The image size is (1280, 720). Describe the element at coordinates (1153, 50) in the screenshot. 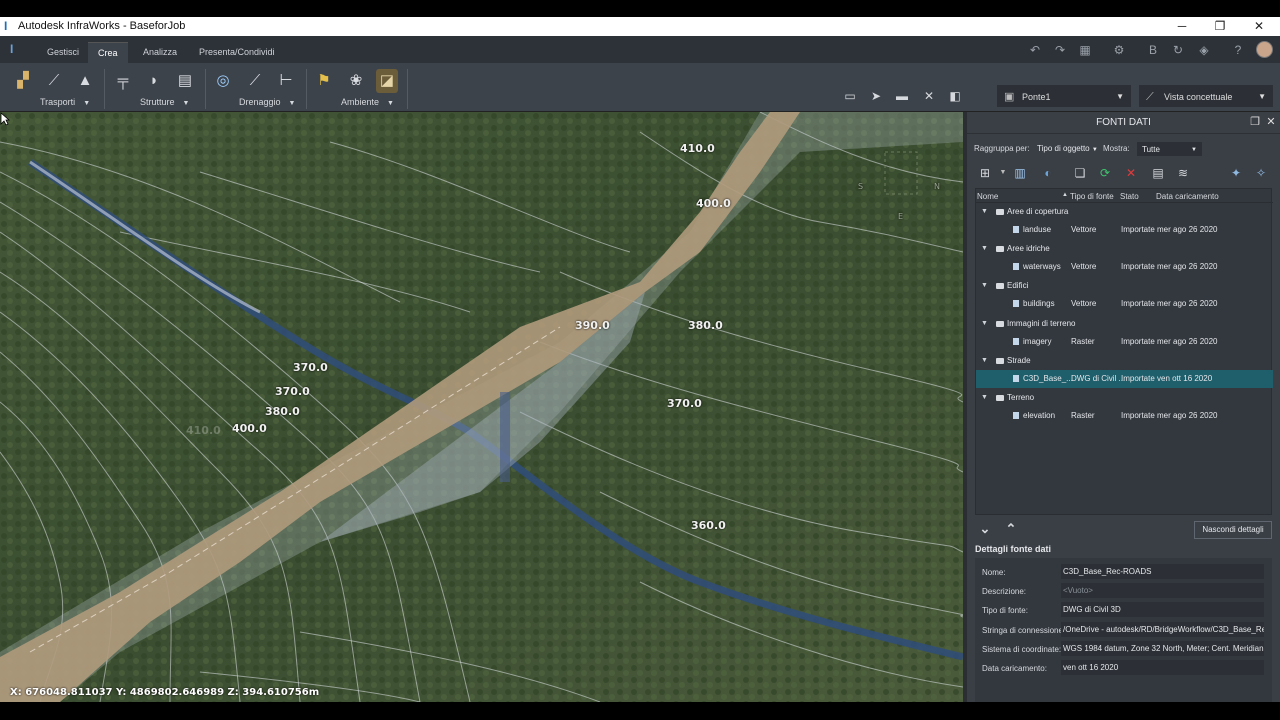

I see `bim-icon: B` at that location.